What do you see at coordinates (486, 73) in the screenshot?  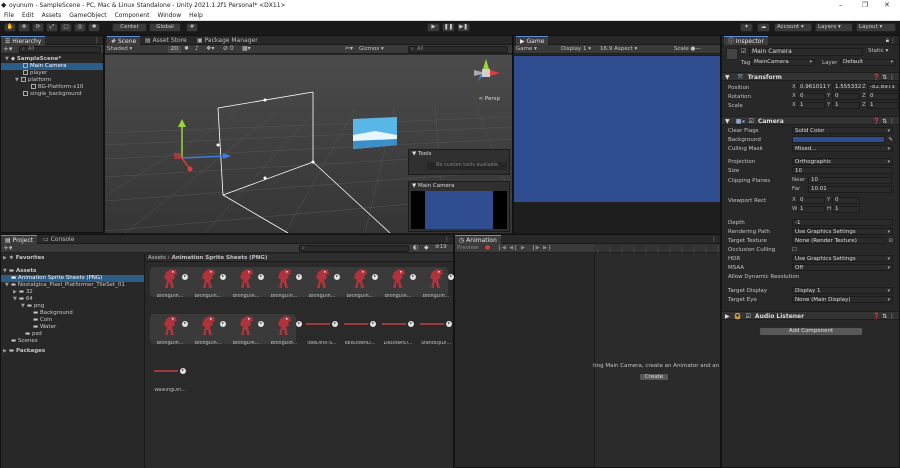 I see `orientation-gizmo` at bounding box center [486, 73].